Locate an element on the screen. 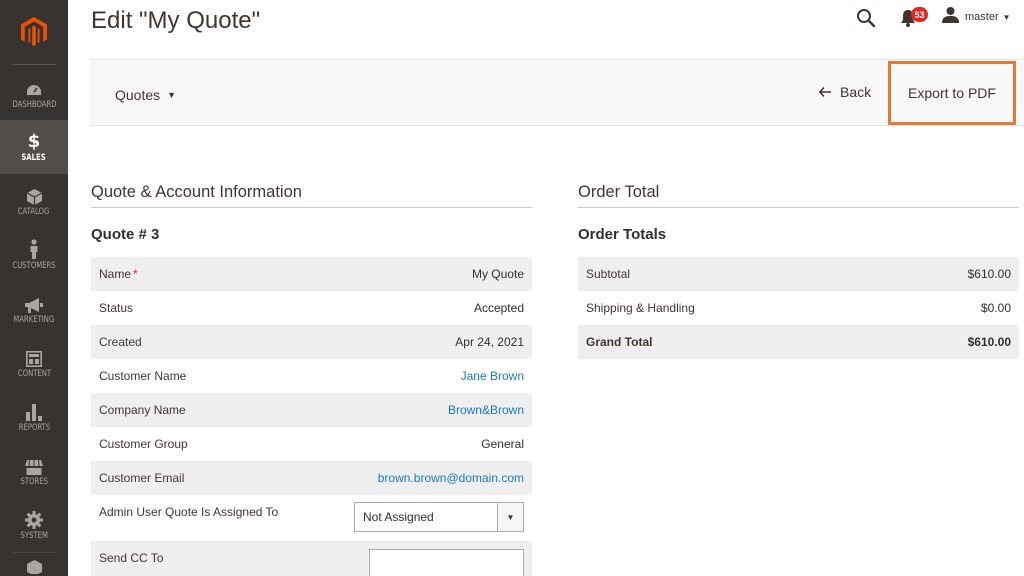 This screenshot has height=576, width=1024. quotes-dropdown-label: Quotes is located at coordinates (138, 95).